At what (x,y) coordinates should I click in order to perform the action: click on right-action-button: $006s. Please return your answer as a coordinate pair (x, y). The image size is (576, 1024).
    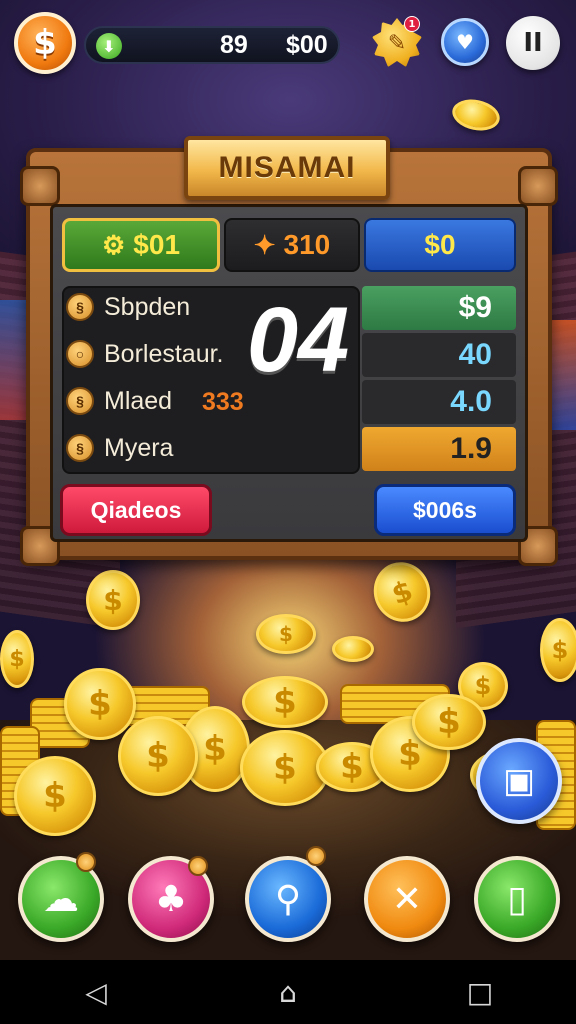
    Looking at the image, I should click on (445, 510).